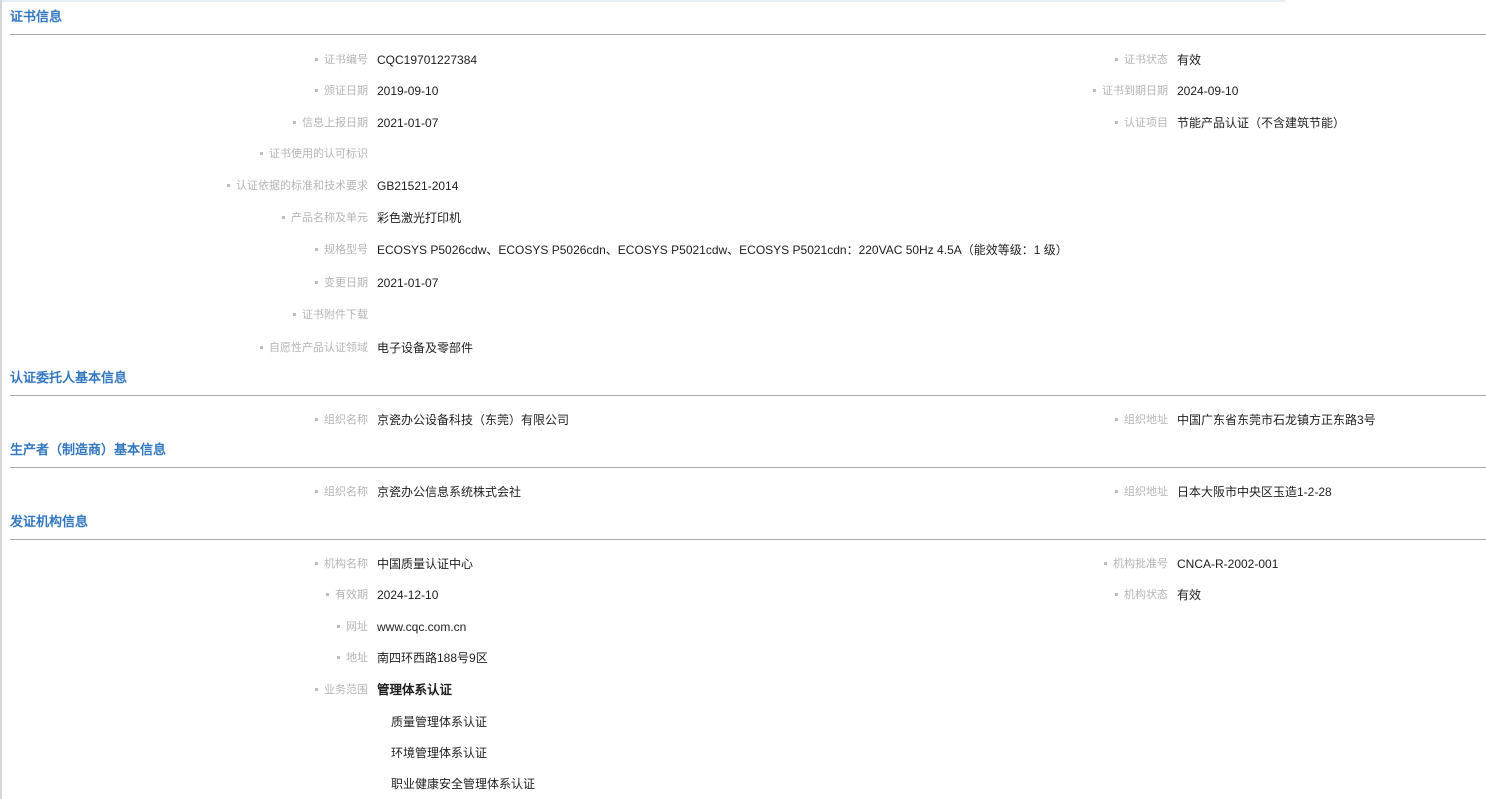 The width and height of the screenshot is (1486, 799). I want to click on label-expiry-date: 证书到期日期, so click(1130, 91).